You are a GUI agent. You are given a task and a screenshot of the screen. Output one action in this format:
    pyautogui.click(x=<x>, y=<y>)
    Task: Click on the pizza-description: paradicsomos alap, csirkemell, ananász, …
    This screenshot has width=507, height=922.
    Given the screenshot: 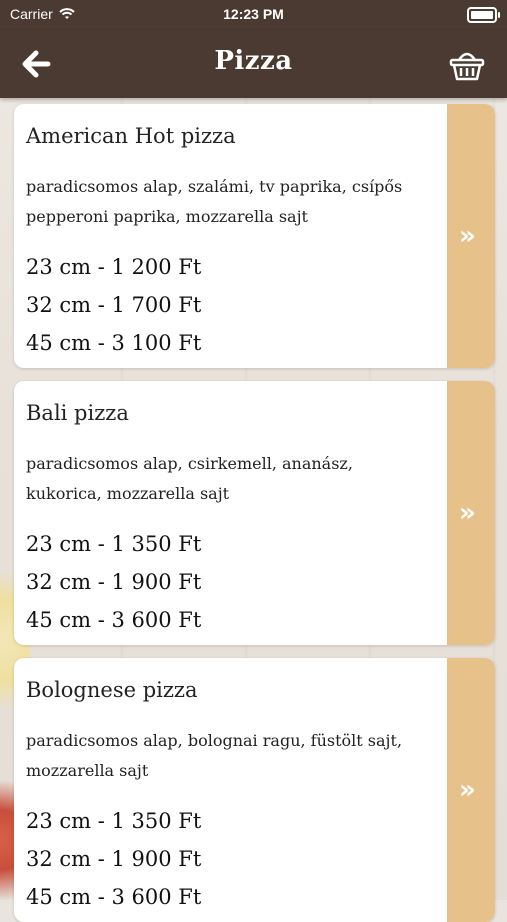 What is the action you would take?
    pyautogui.click(x=189, y=478)
    